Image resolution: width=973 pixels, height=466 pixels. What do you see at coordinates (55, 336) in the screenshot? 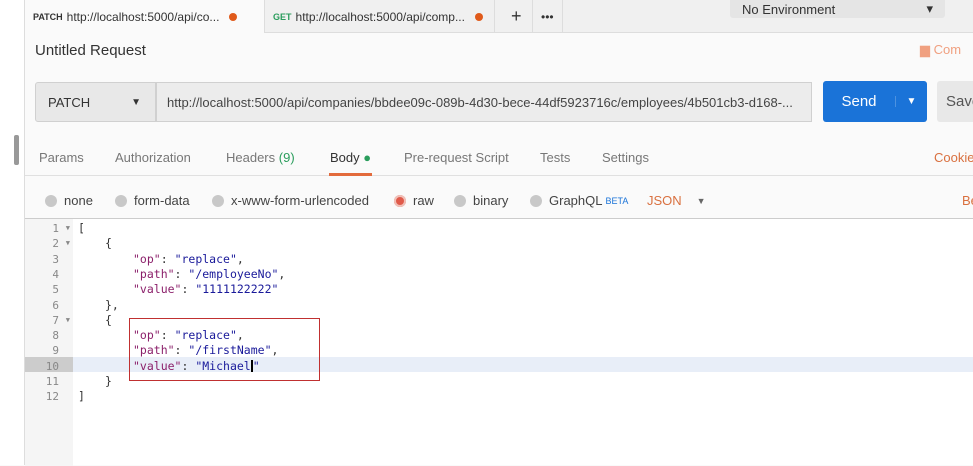
I see `line-number: 8` at bounding box center [55, 336].